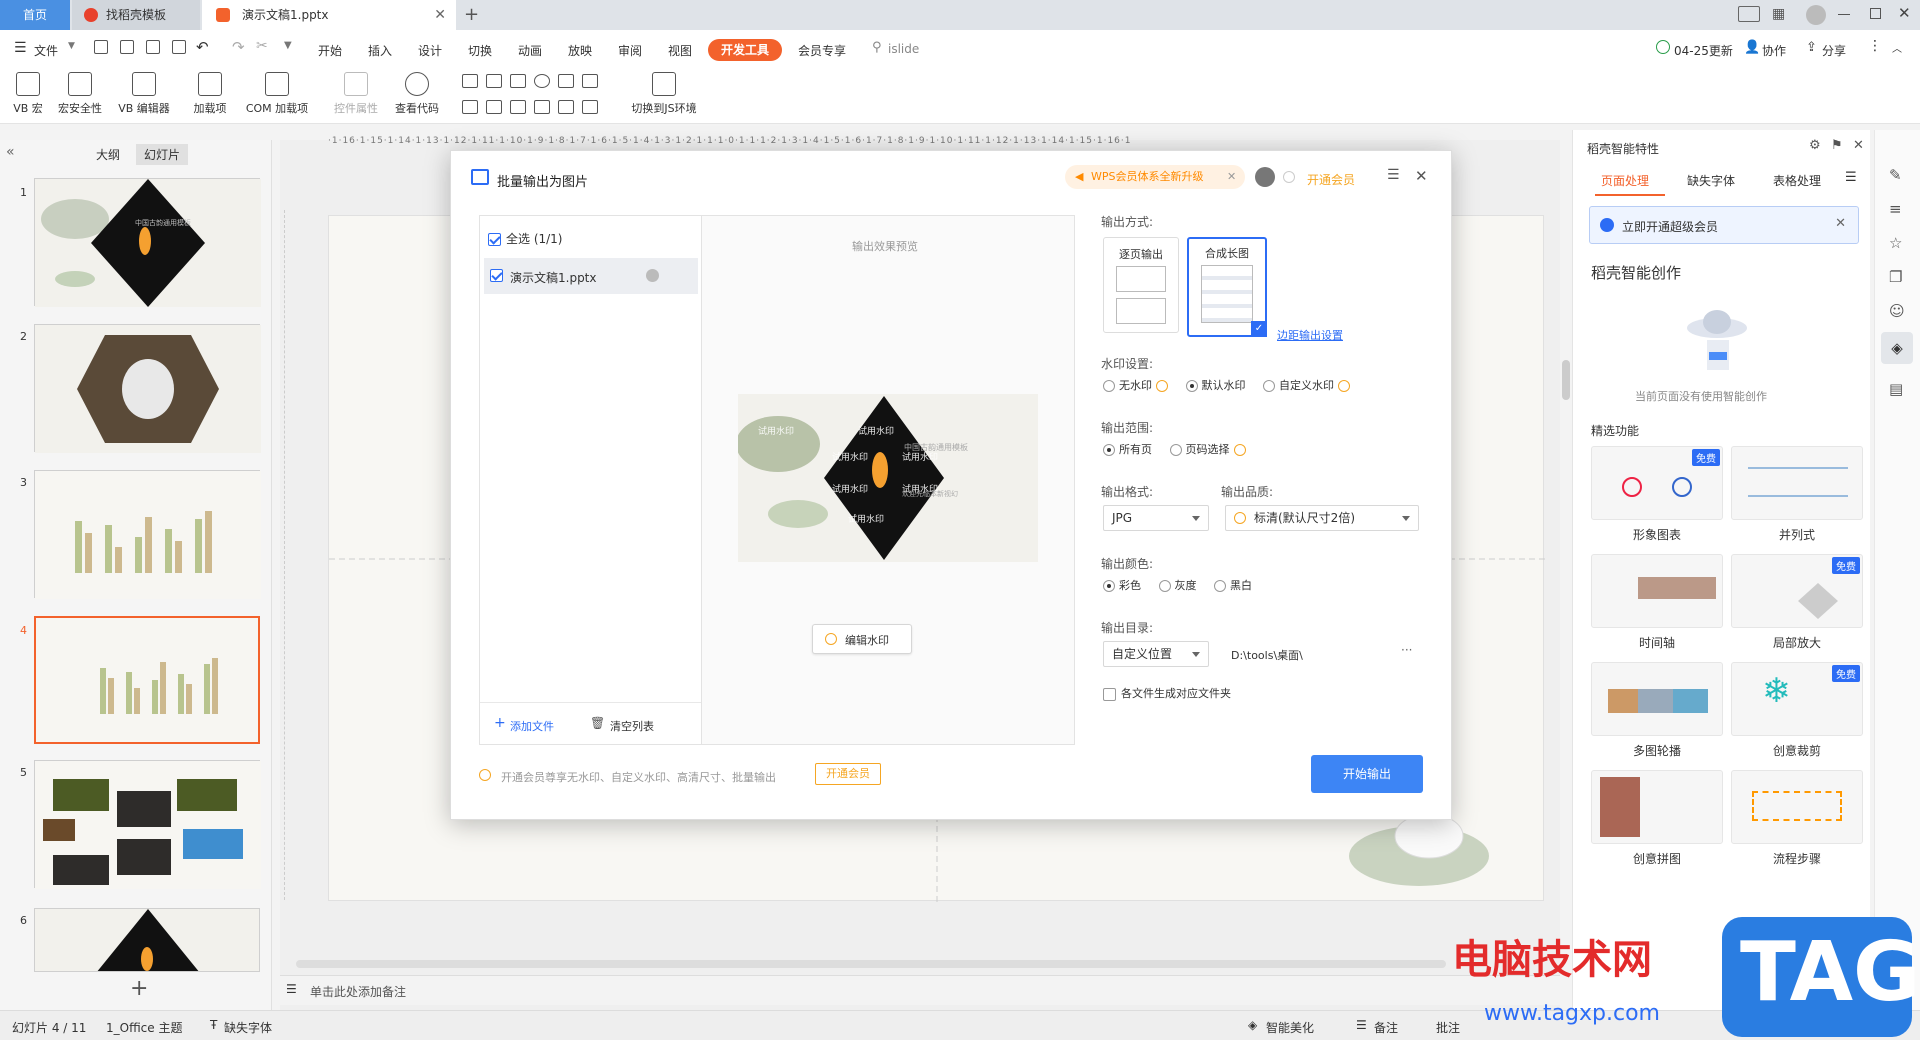 Image resolution: width=1920 pixels, height=1040 pixels. What do you see at coordinates (144, 1027) in the screenshot?
I see `theme-name: 1_Office 主题` at bounding box center [144, 1027].